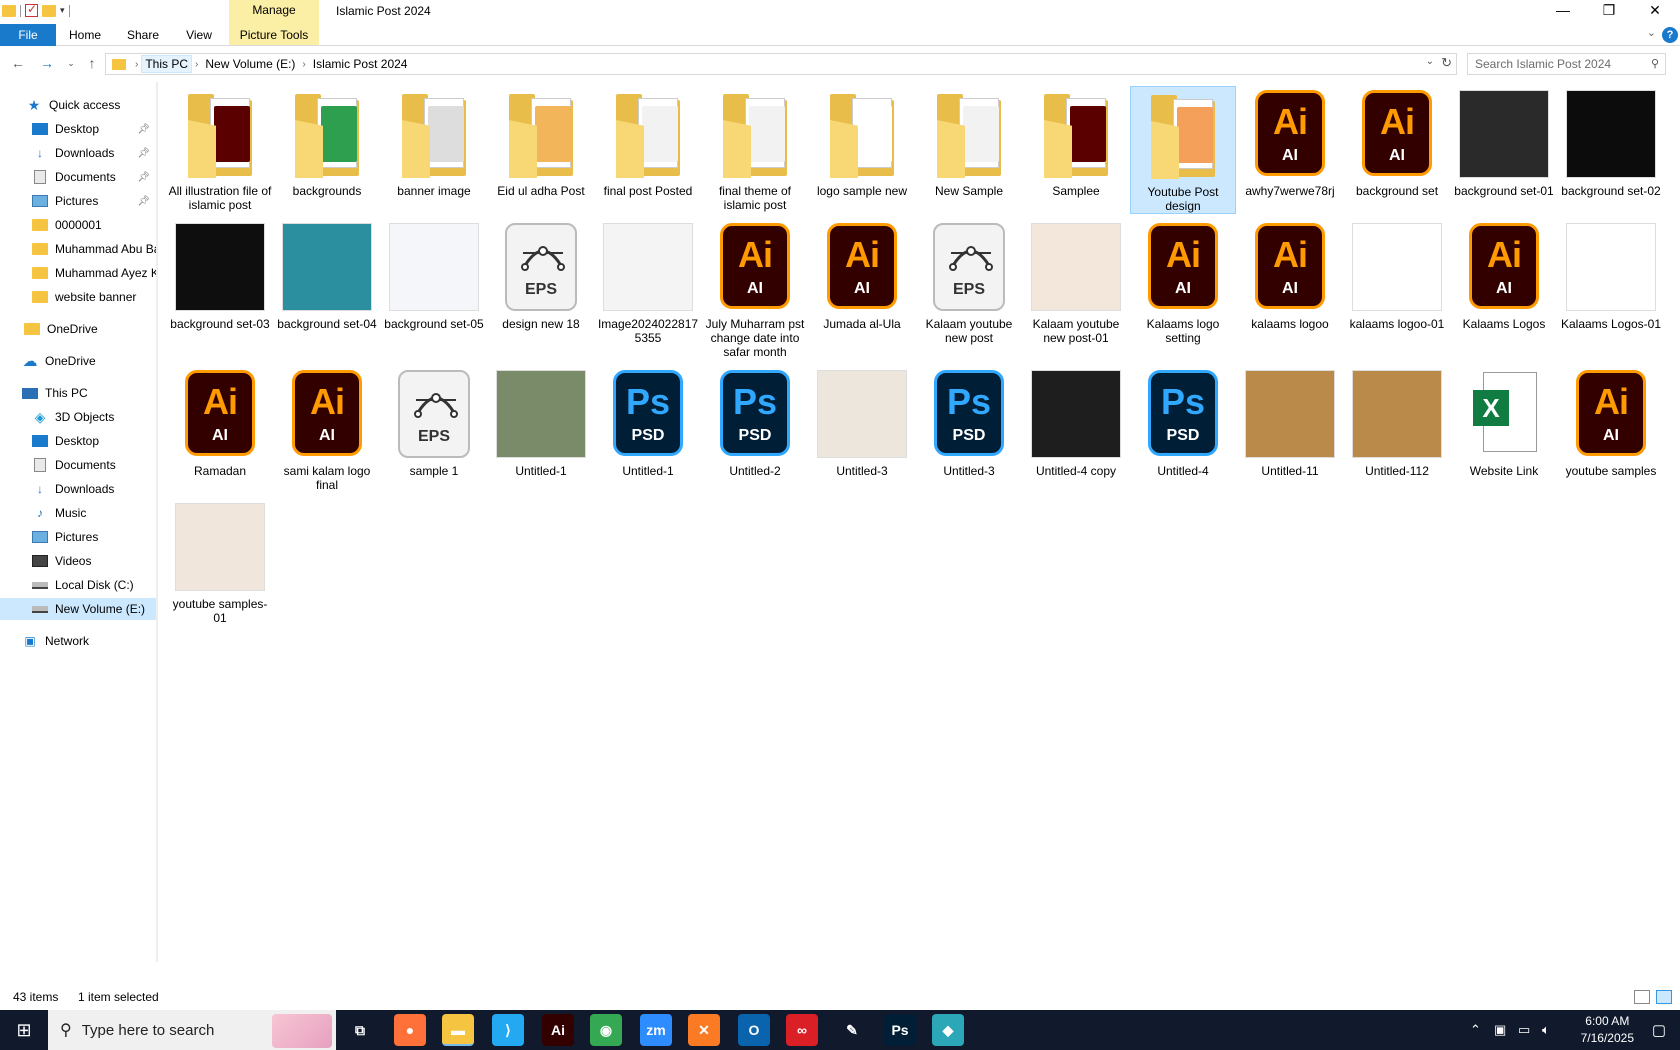 This screenshot has width=1680, height=1050. Describe the element at coordinates (648, 150) in the screenshot. I see `file-item: final post Posted` at that location.